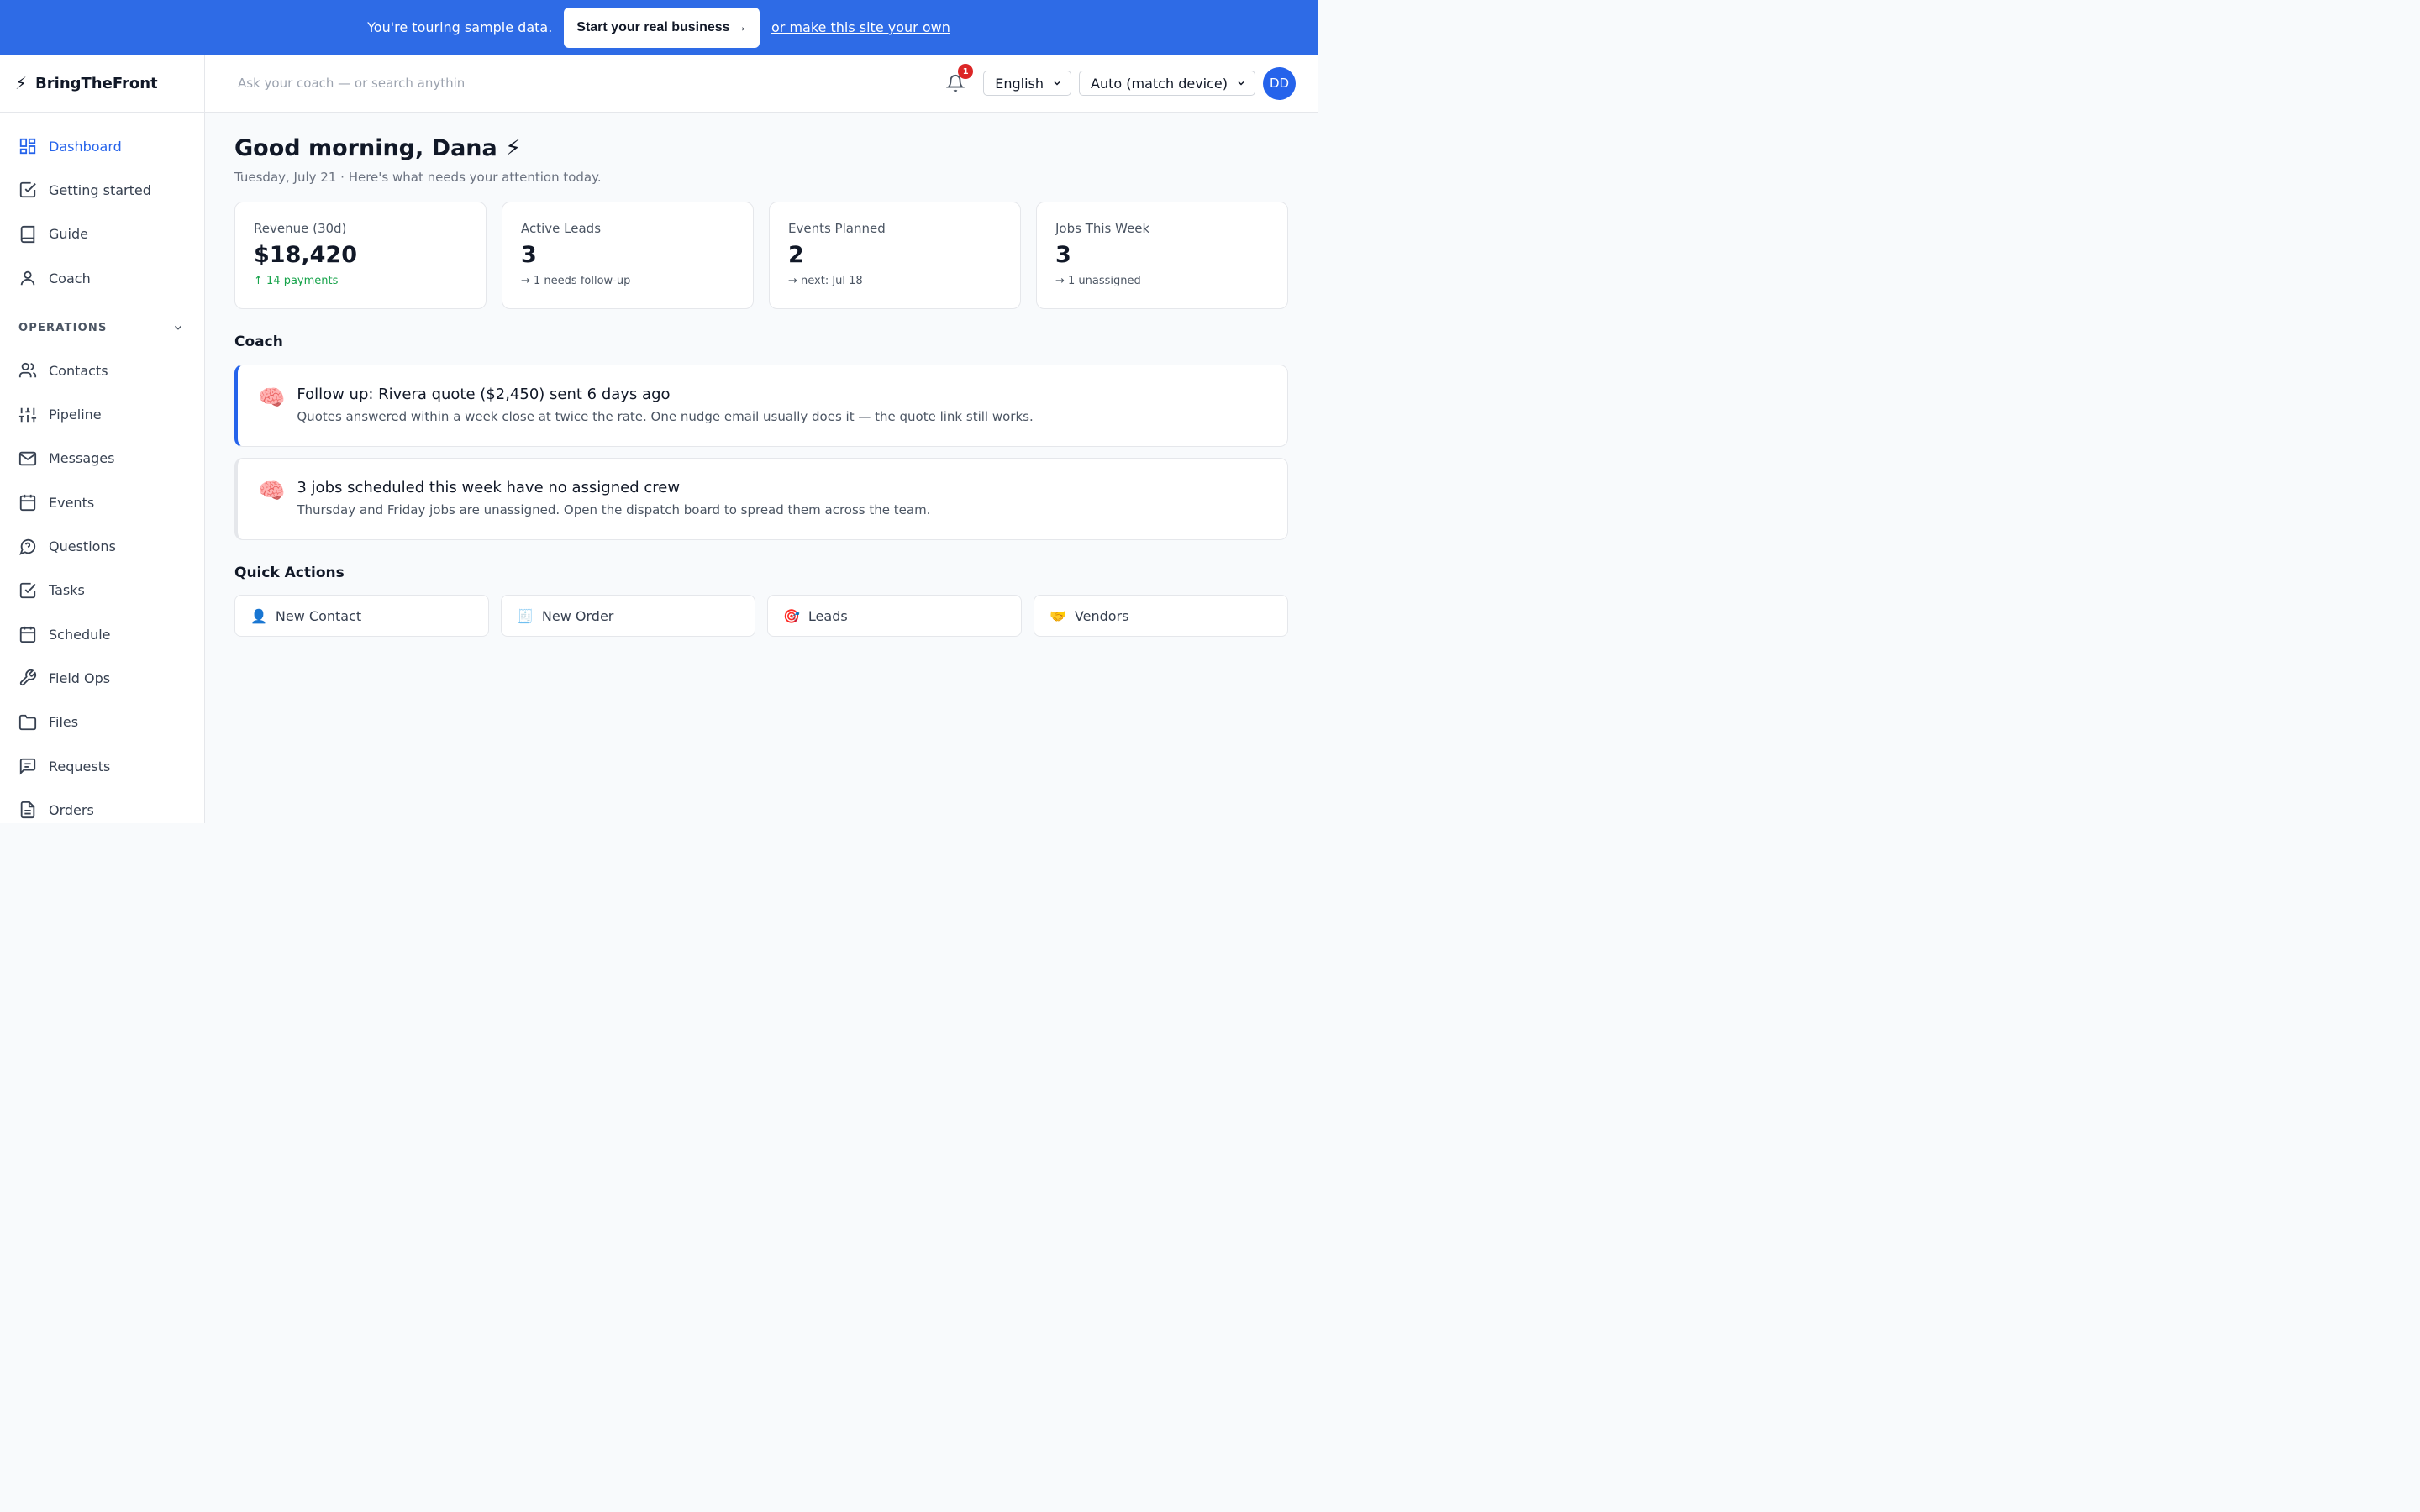  I want to click on sidebar-item-messages: Messages, so click(102, 458).